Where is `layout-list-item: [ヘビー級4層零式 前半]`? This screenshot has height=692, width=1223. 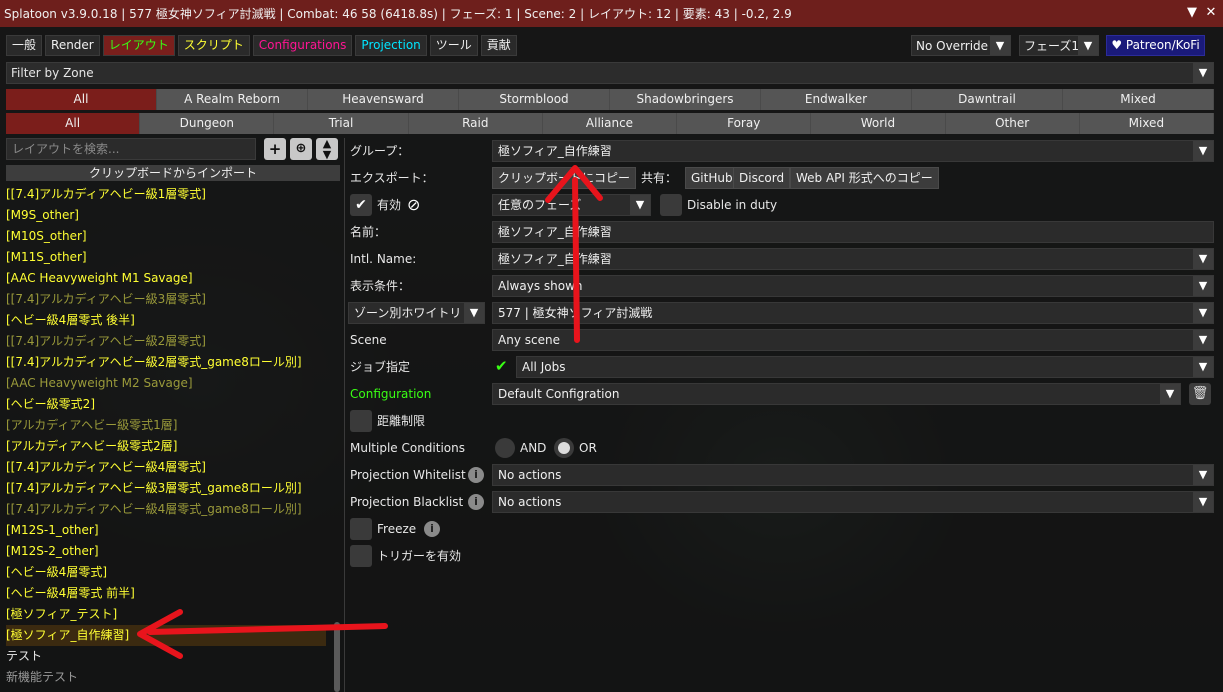 layout-list-item: [ヘビー級4層零式 前半] is located at coordinates (166, 593).